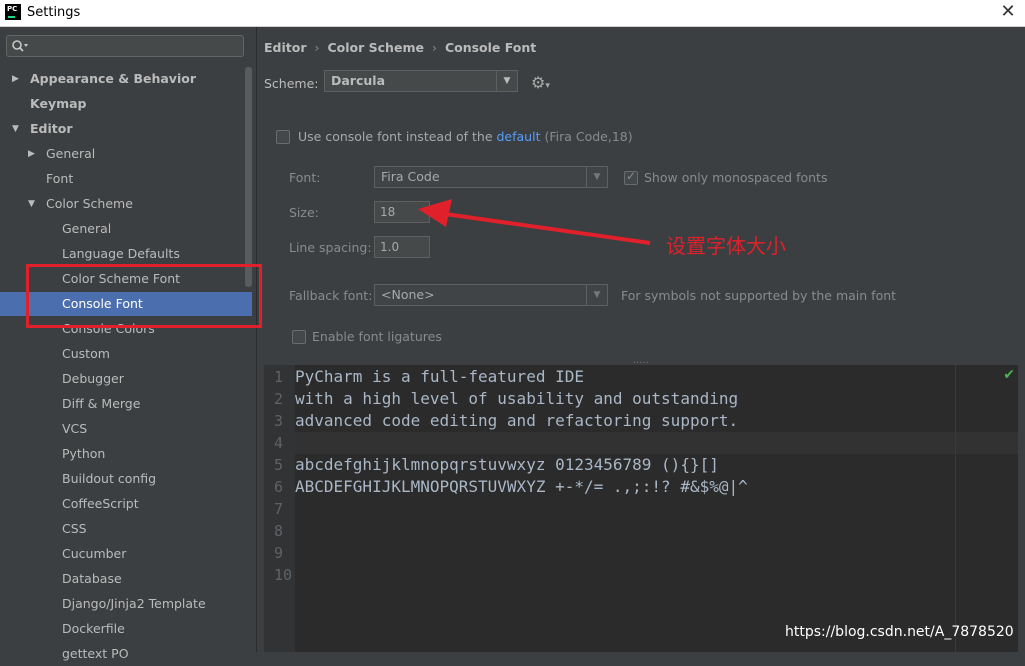 The height and width of the screenshot is (666, 1025). Describe the element at coordinates (134, 603) in the screenshot. I see `sidebar-item-label: Django/Jinja2 Template` at that location.